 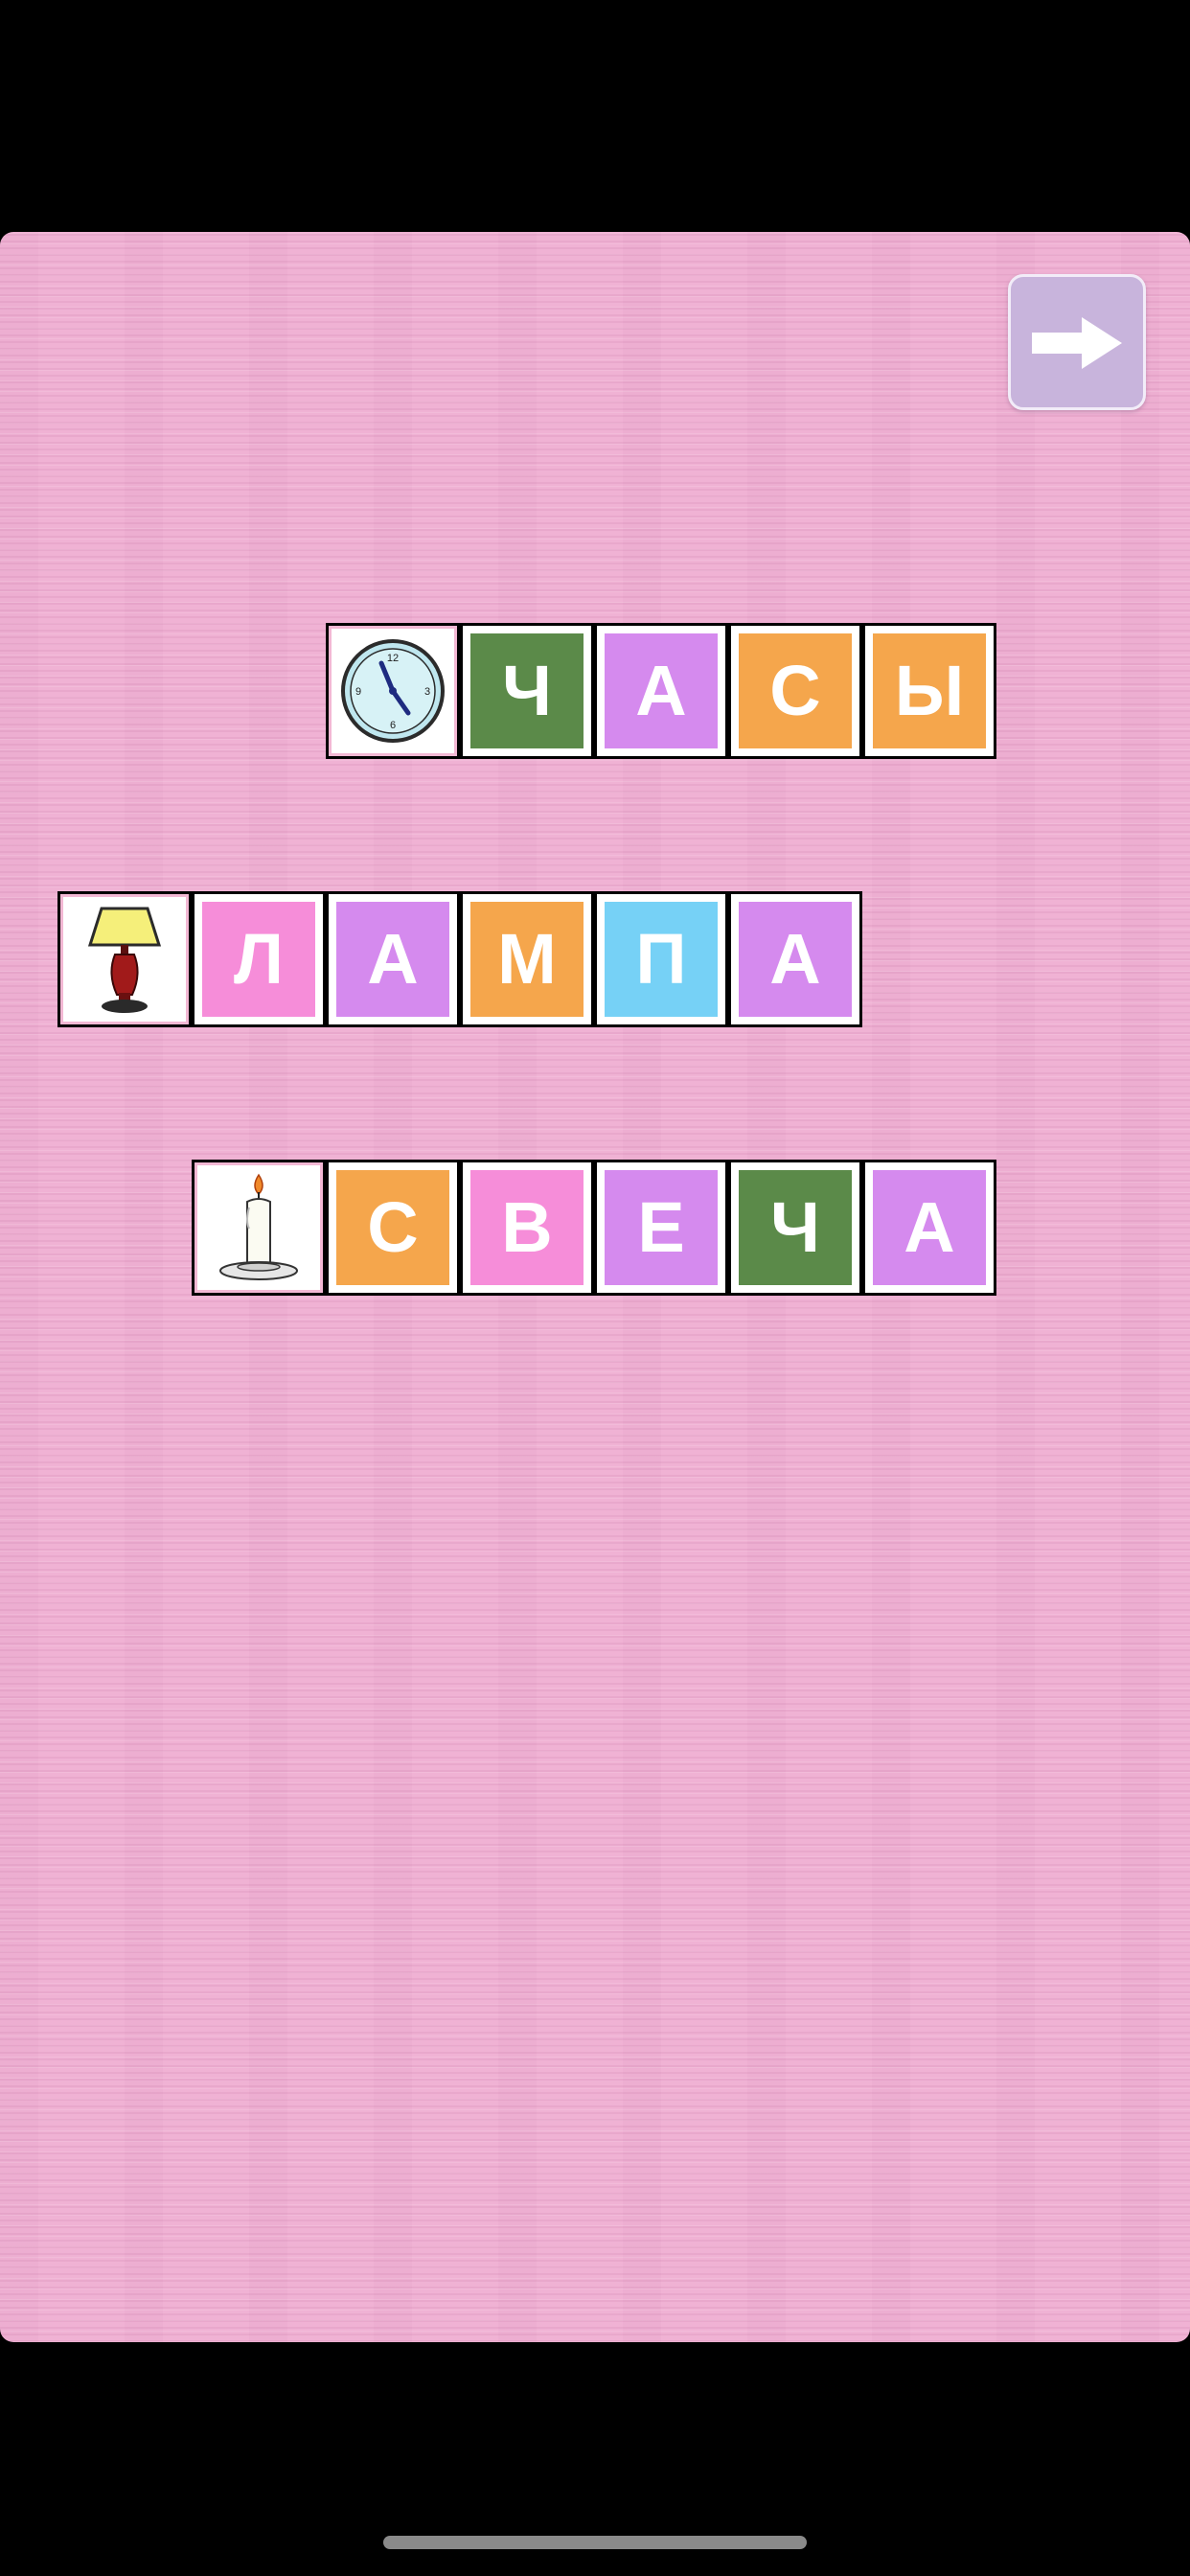 I want to click on letter-tile-face: Ы, so click(x=930, y=690).